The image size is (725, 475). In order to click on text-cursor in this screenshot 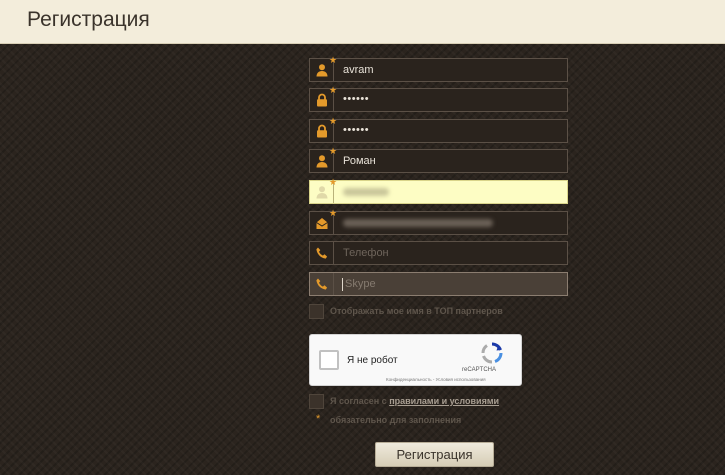, I will do `click(342, 284)`.